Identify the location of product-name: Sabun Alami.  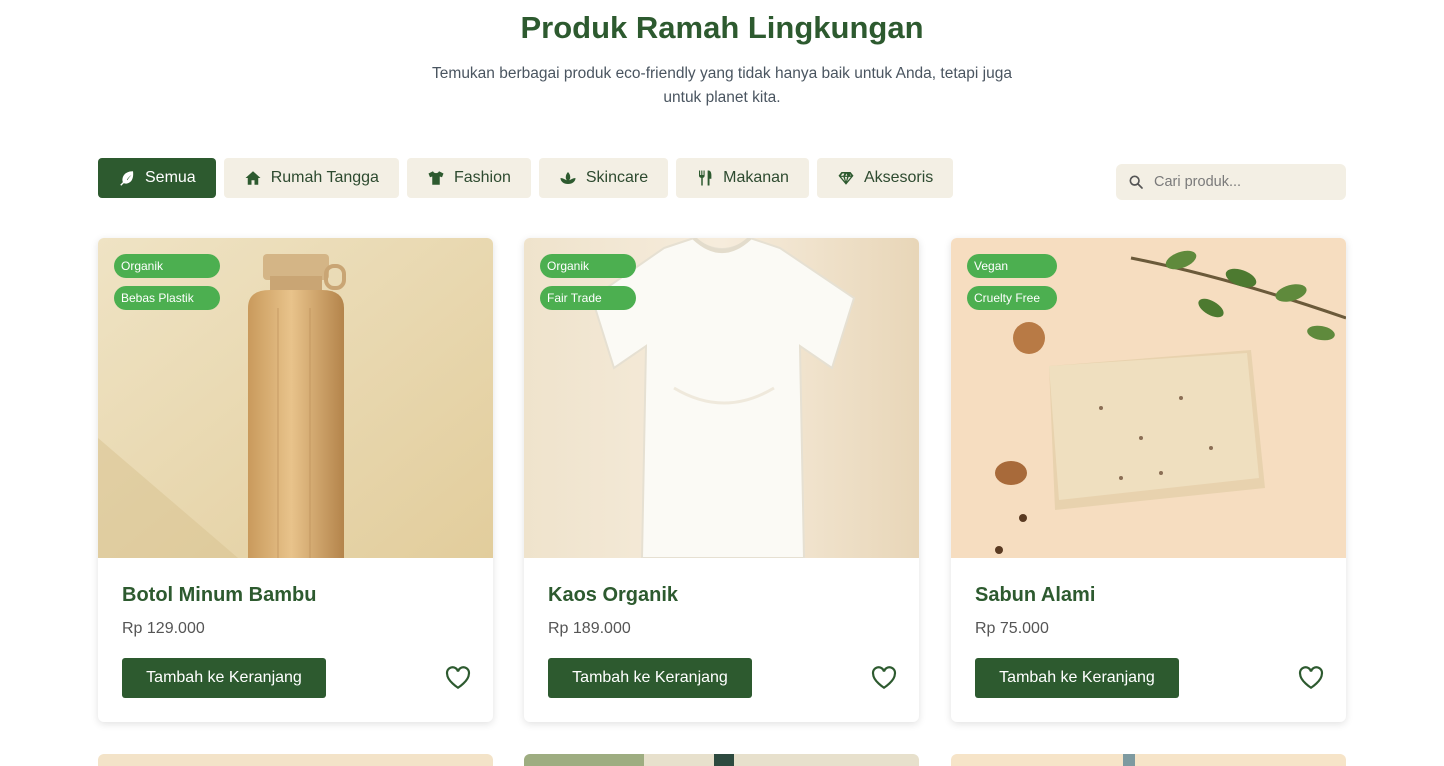
(1035, 595).